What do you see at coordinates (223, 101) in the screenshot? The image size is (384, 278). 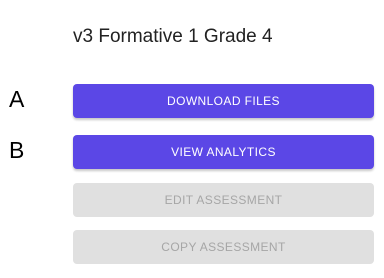 I see `download-files-button: DOWNLOAD FILES` at bounding box center [223, 101].